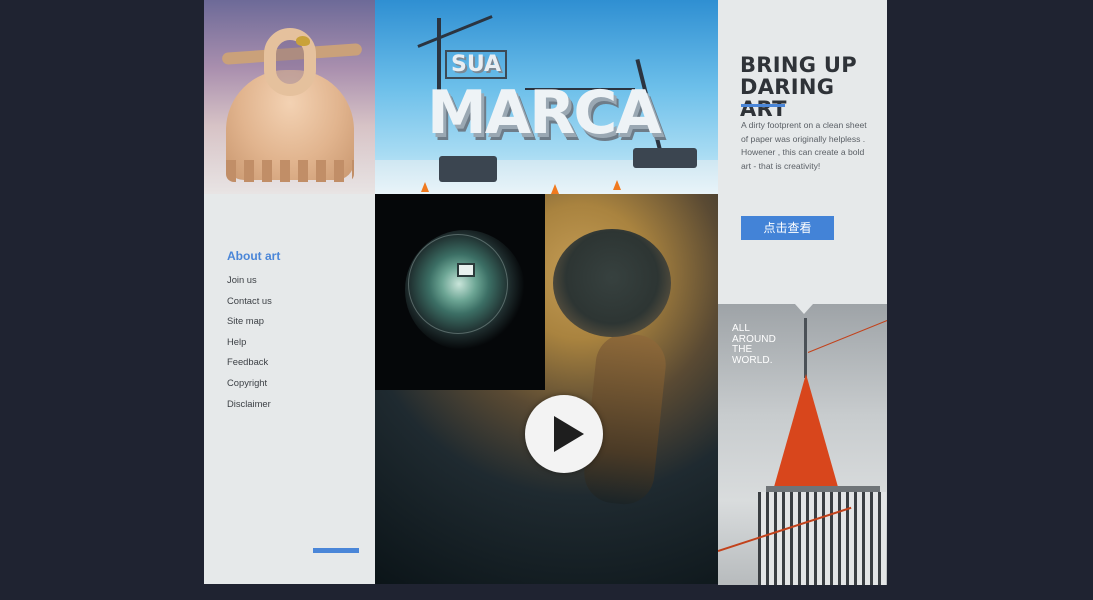  Describe the element at coordinates (804, 309) in the screenshot. I see `panel-pointer` at that location.